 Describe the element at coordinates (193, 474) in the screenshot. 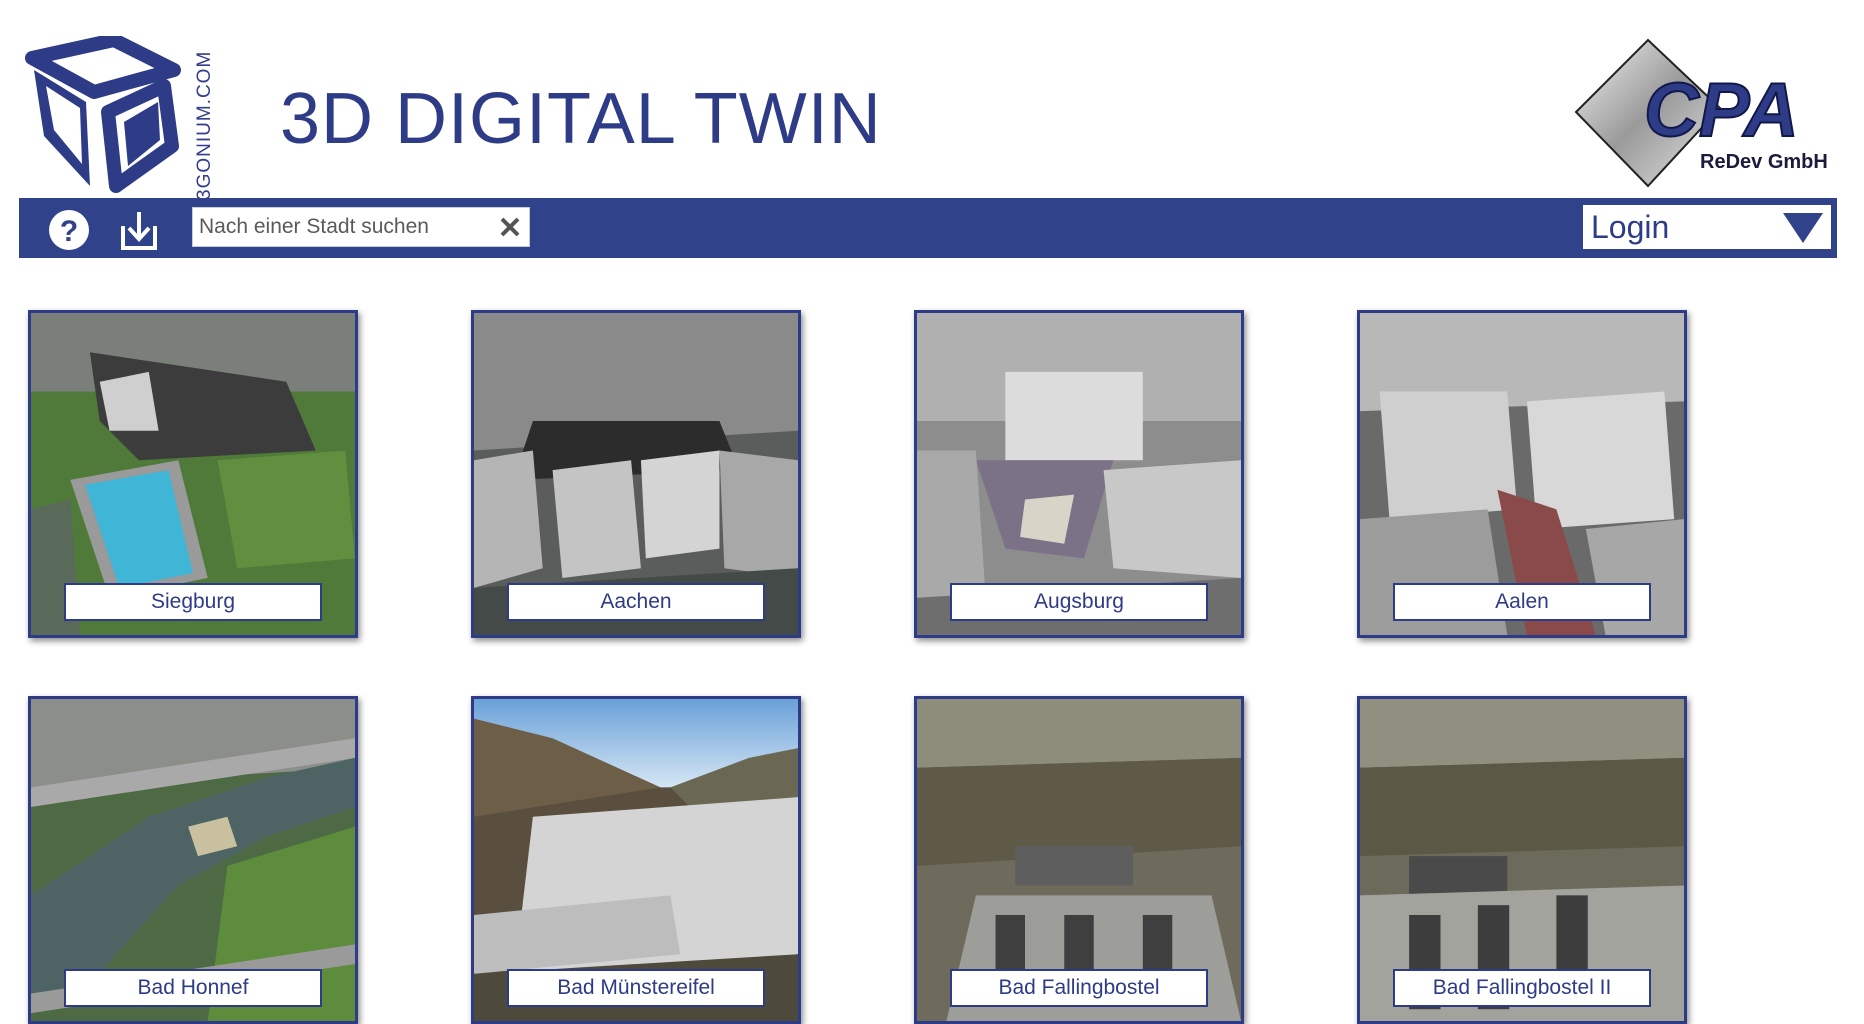

I see `city-tile-siegburg: Siegburg` at that location.